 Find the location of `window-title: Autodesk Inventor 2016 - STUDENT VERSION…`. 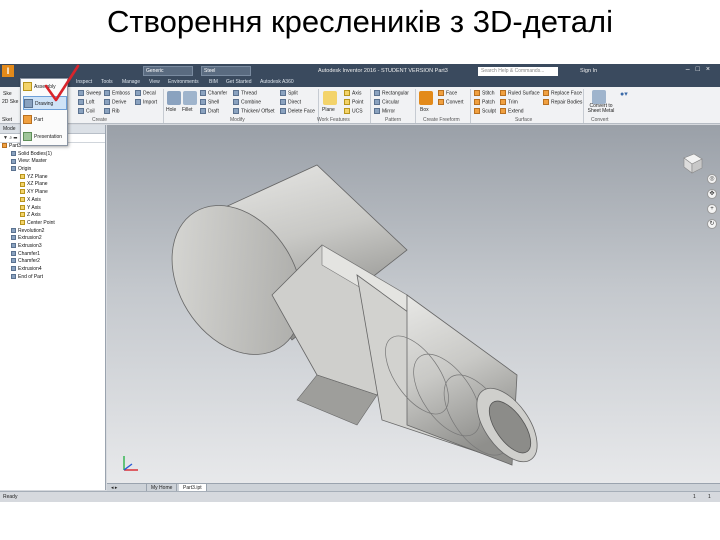

window-title: Autodesk Inventor 2016 - STUDENT VERSION… is located at coordinates (383, 71).